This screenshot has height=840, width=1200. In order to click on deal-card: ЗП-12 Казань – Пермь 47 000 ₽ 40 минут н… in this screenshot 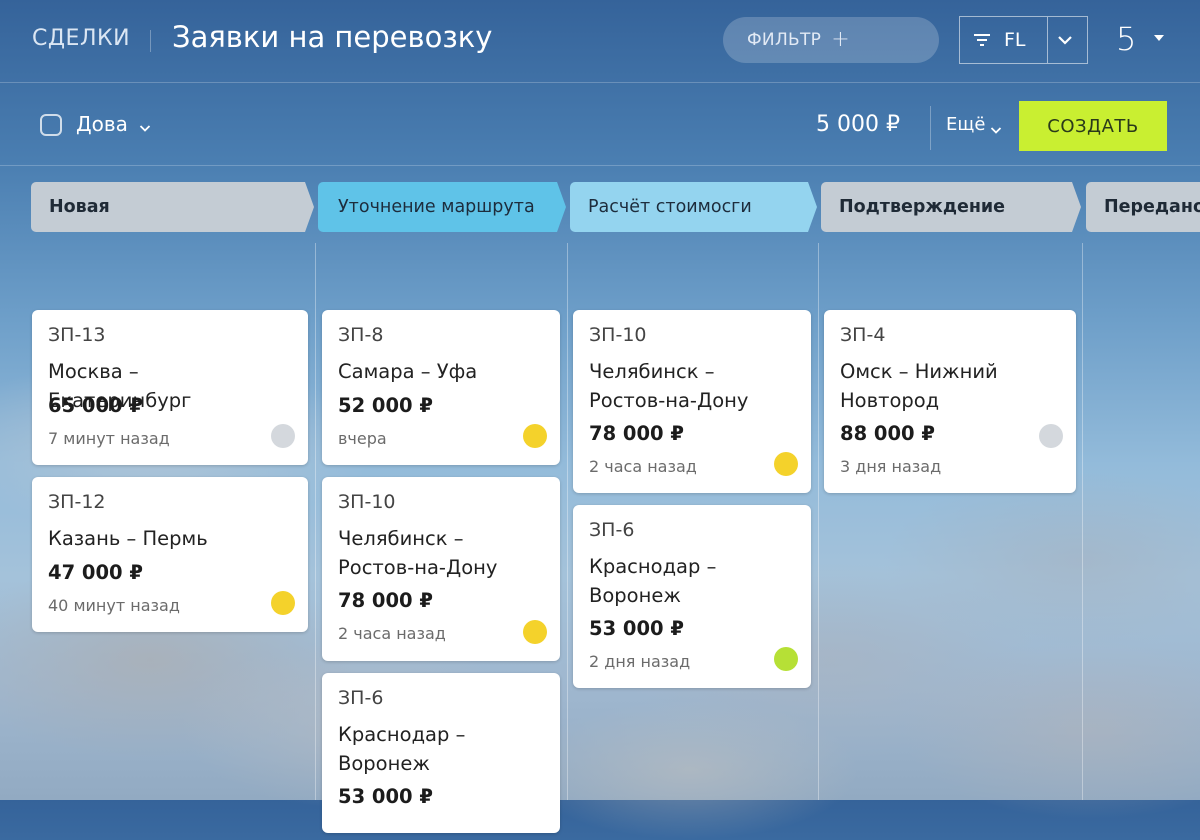, I will do `click(170, 554)`.